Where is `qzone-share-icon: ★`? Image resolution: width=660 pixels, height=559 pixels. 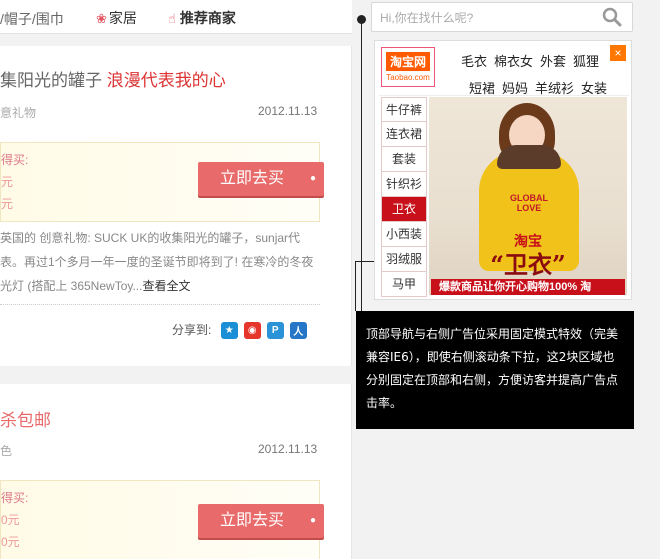
qzone-share-icon: ★ is located at coordinates (229, 331).